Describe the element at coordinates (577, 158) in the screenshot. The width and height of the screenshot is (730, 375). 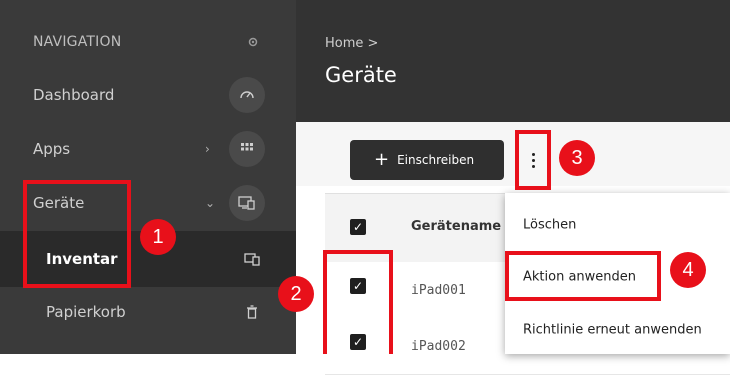
I see `step-badge-3: 3` at that location.